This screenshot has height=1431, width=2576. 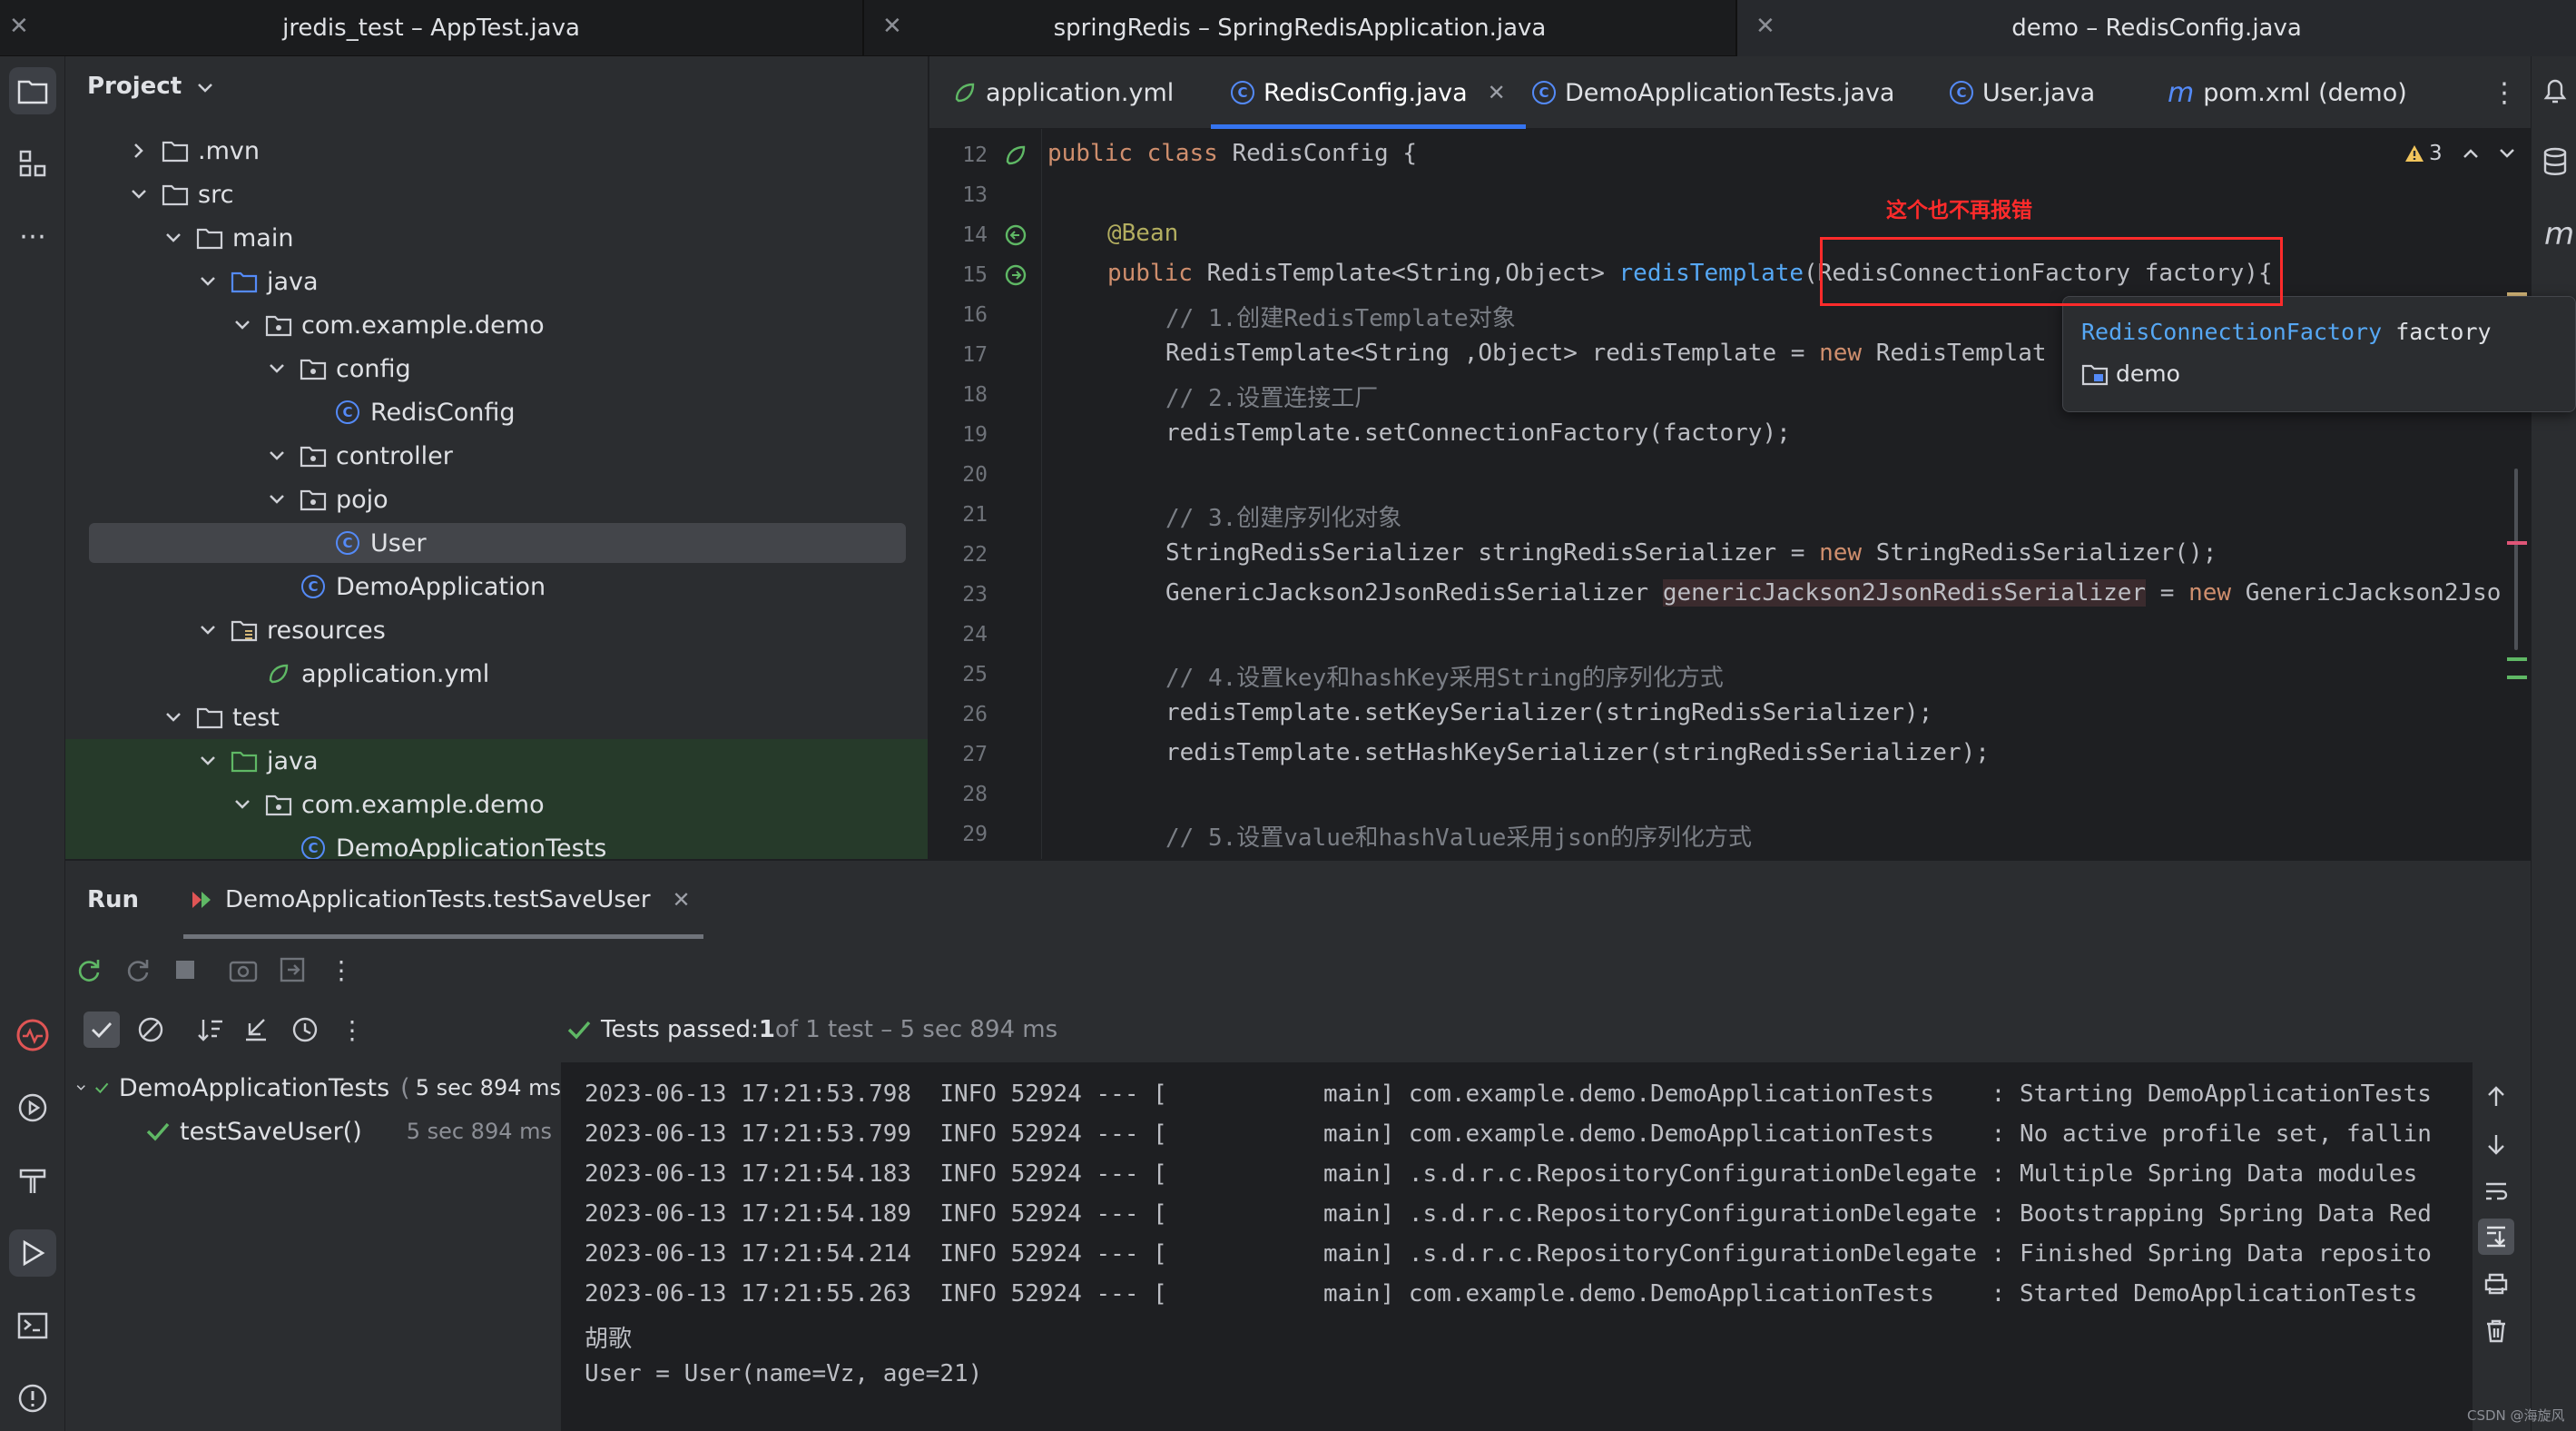 I want to click on tree-item-src: src, so click(x=496, y=194).